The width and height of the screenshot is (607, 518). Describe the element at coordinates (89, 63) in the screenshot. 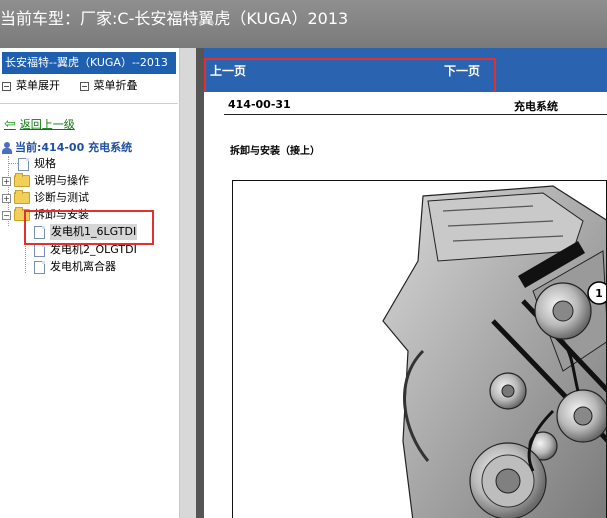

I see `sidebar-header: 长安福特--翼虎（KUGA）--2013` at that location.